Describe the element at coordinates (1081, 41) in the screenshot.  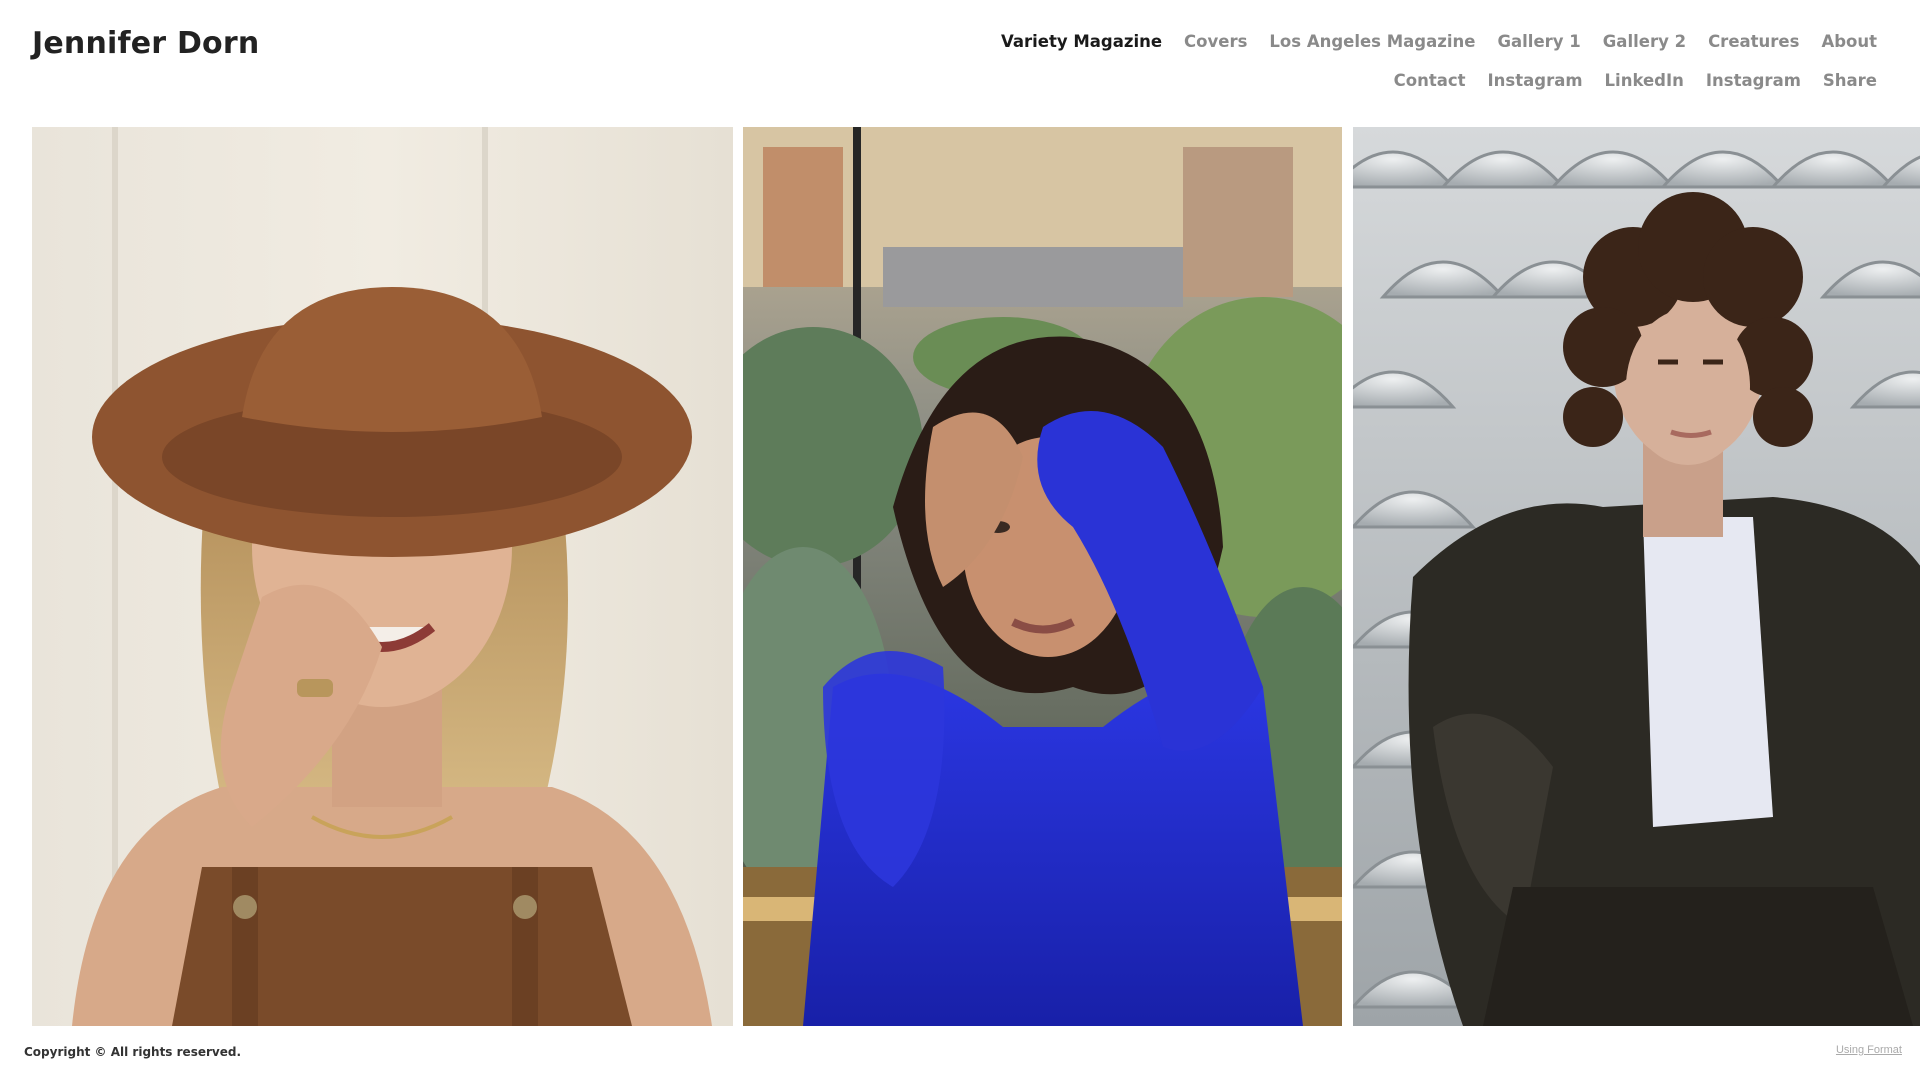
I see `nav-variety-magazine: Variety Magazine` at that location.